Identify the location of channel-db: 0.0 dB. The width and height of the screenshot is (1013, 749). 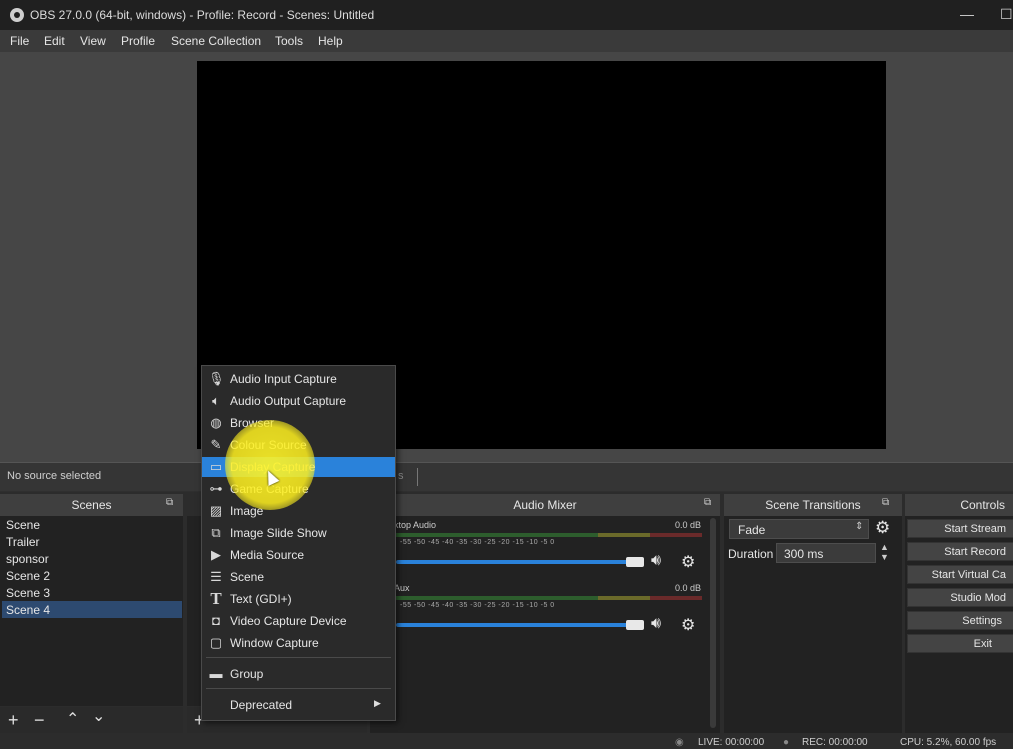
(688, 525).